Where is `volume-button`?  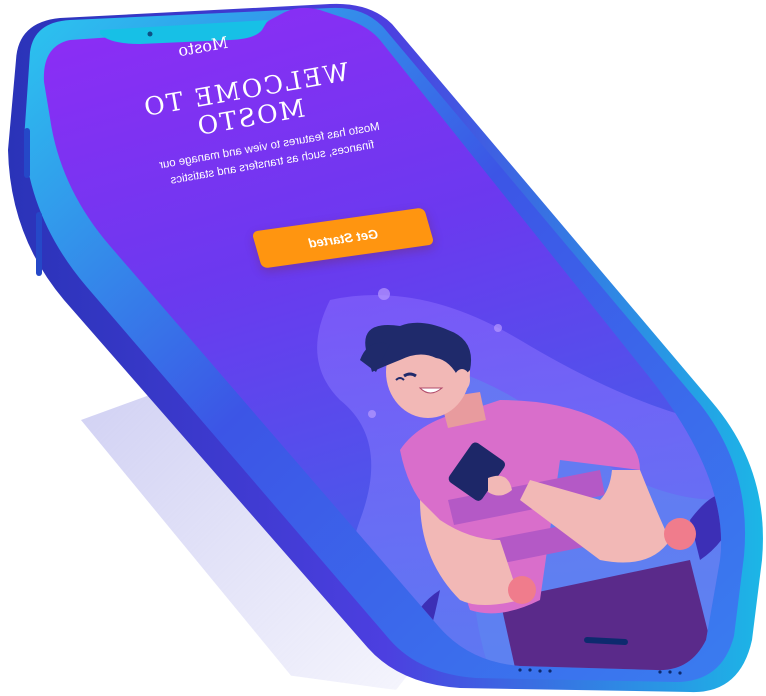
volume-button is located at coordinates (27, 153).